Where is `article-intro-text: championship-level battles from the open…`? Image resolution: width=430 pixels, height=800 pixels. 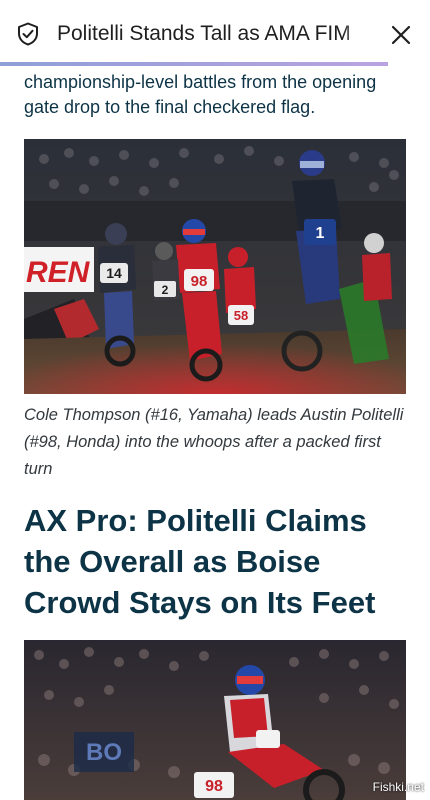
article-intro-text: championship-level battles from the open… is located at coordinates (200, 94).